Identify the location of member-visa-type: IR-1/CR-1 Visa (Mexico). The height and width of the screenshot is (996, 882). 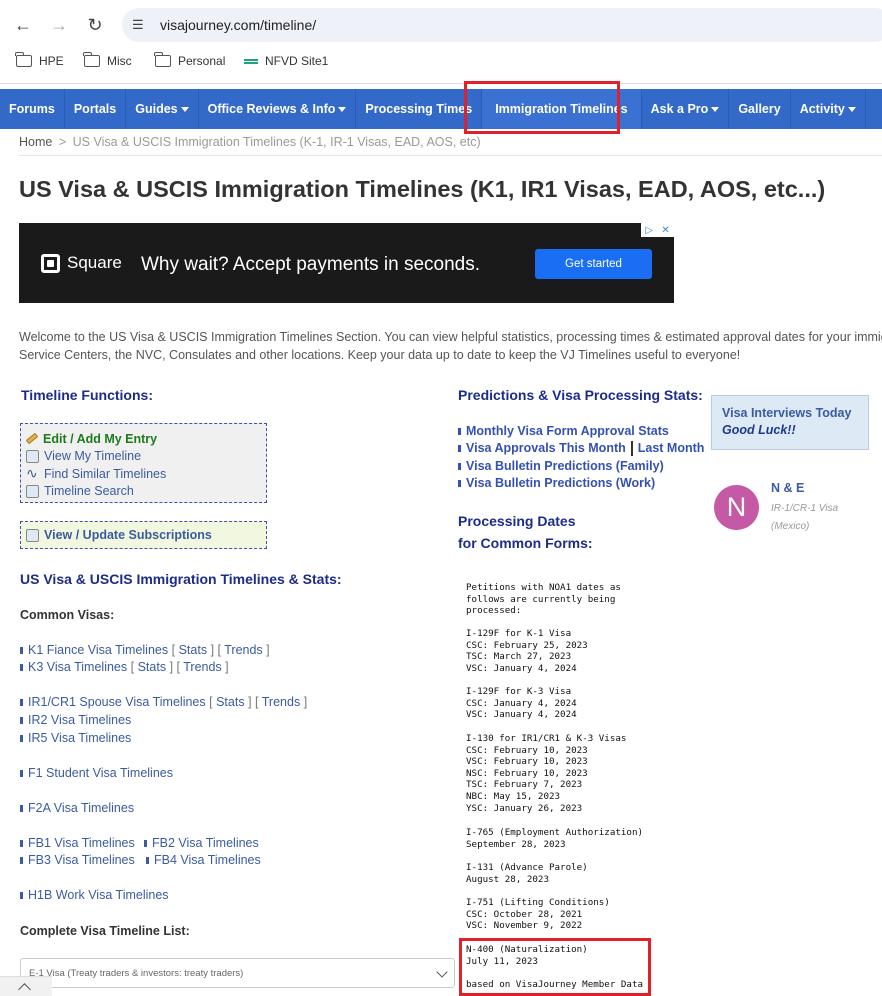
(805, 517).